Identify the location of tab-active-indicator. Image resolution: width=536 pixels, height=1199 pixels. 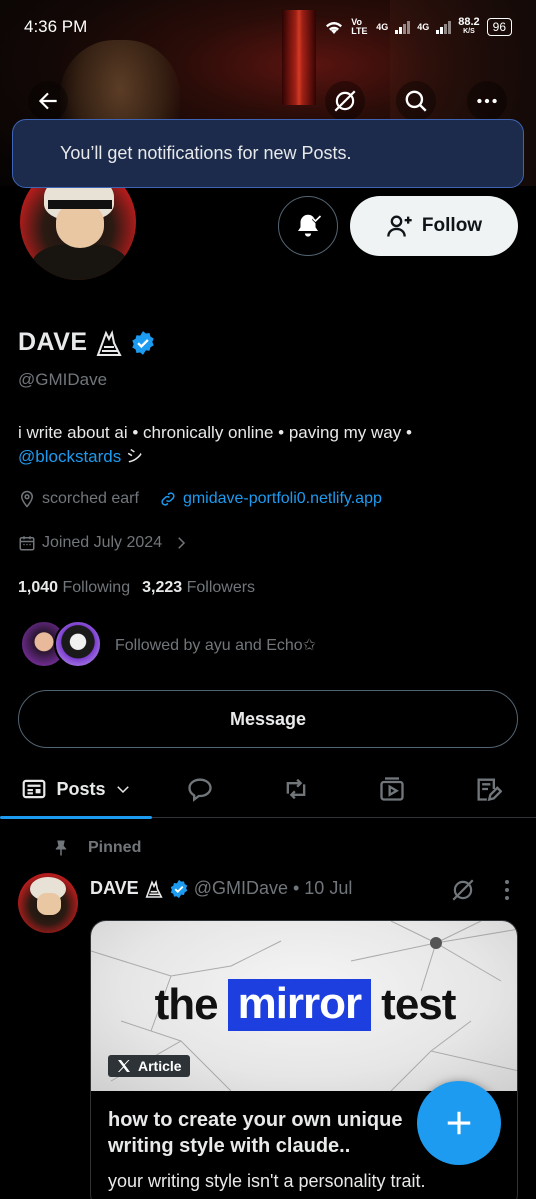
(76, 817).